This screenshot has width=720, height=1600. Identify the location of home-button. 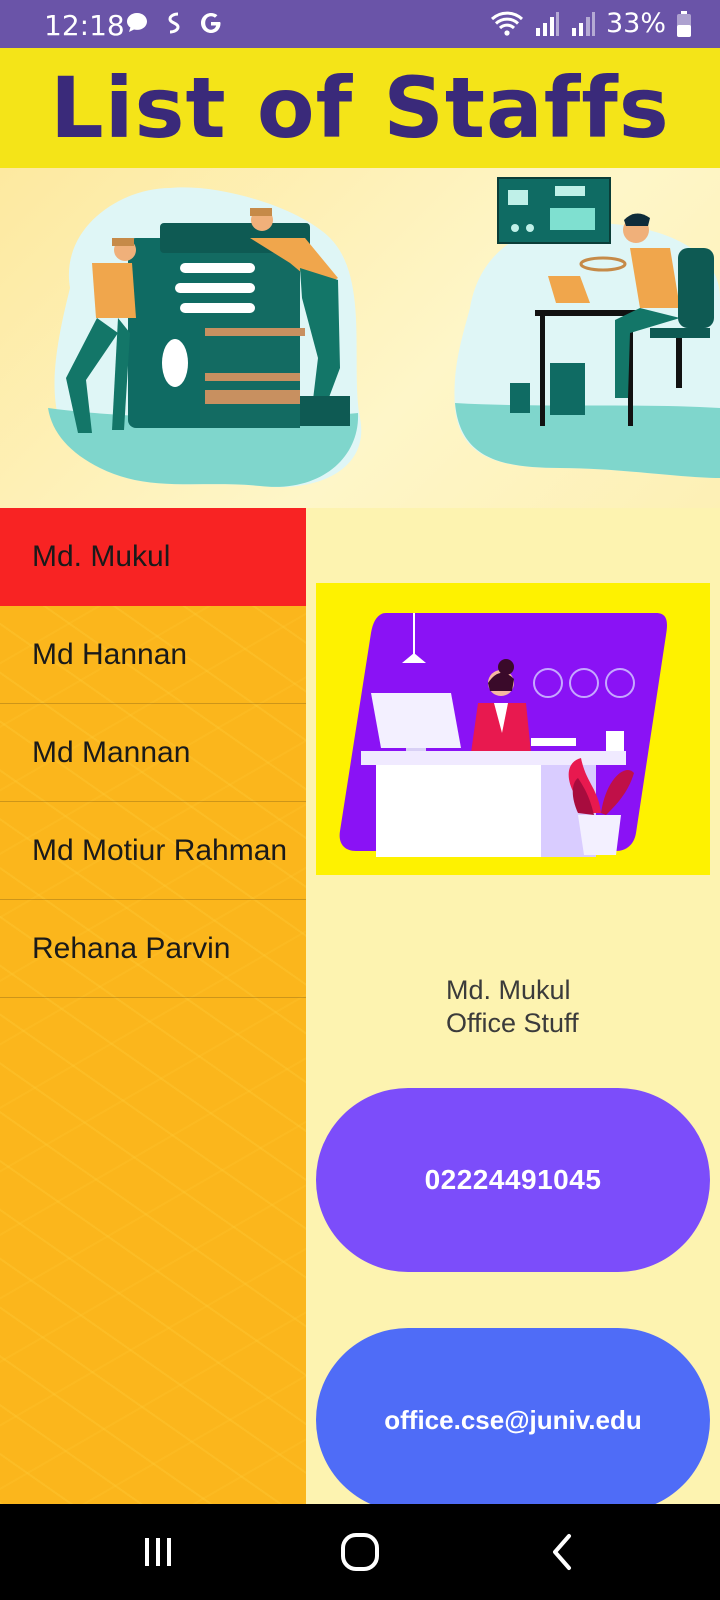
(360, 1552).